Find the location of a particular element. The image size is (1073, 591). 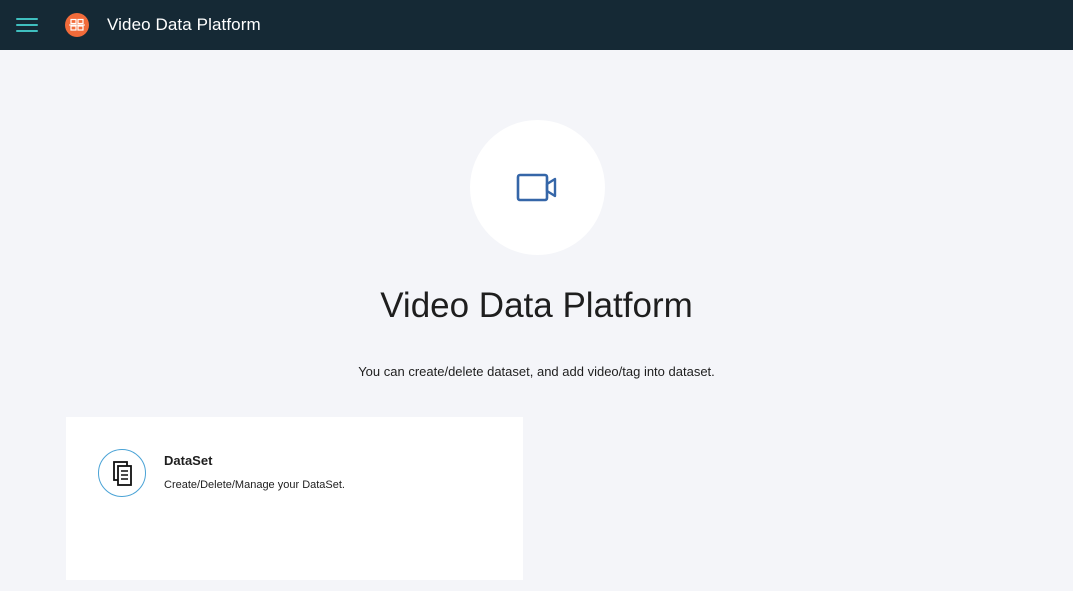

app-logo-icon is located at coordinates (77, 25).